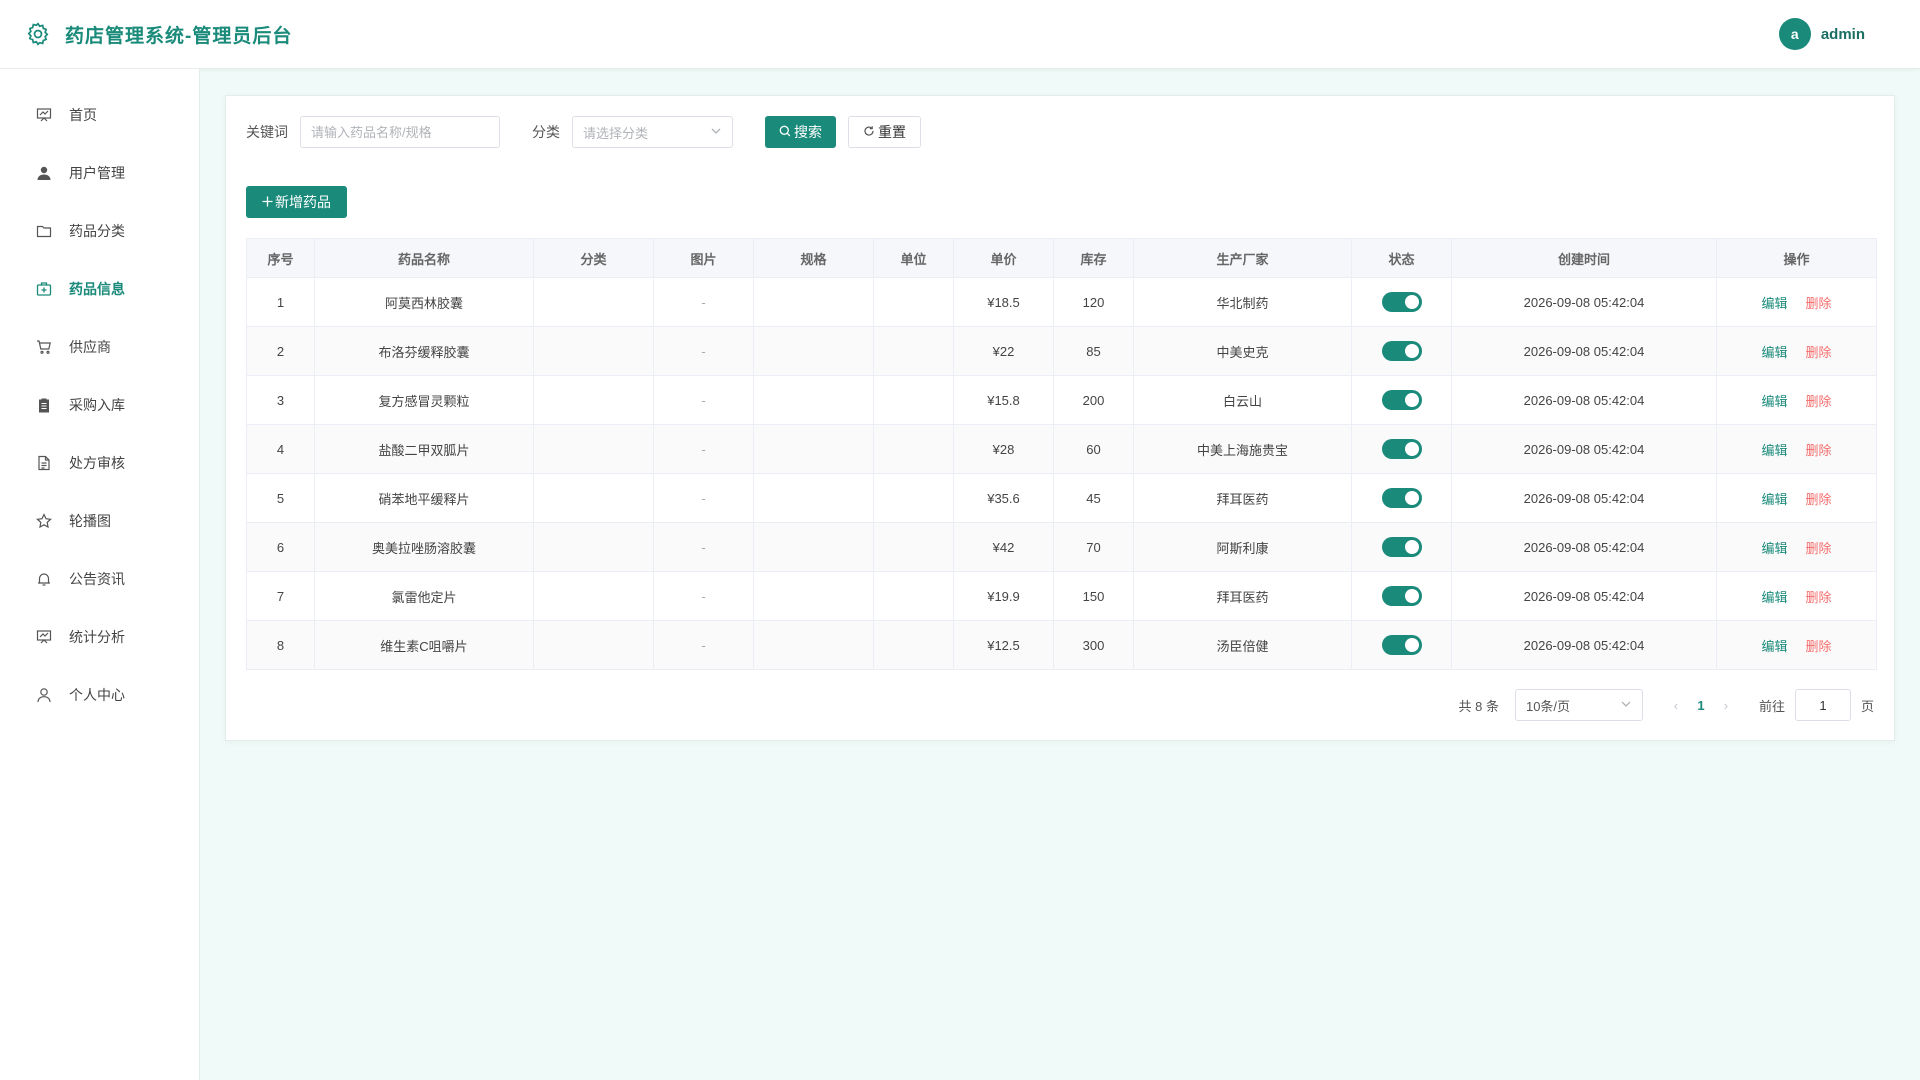  What do you see at coordinates (280, 400) in the screenshot?
I see `cell-no: 3` at bounding box center [280, 400].